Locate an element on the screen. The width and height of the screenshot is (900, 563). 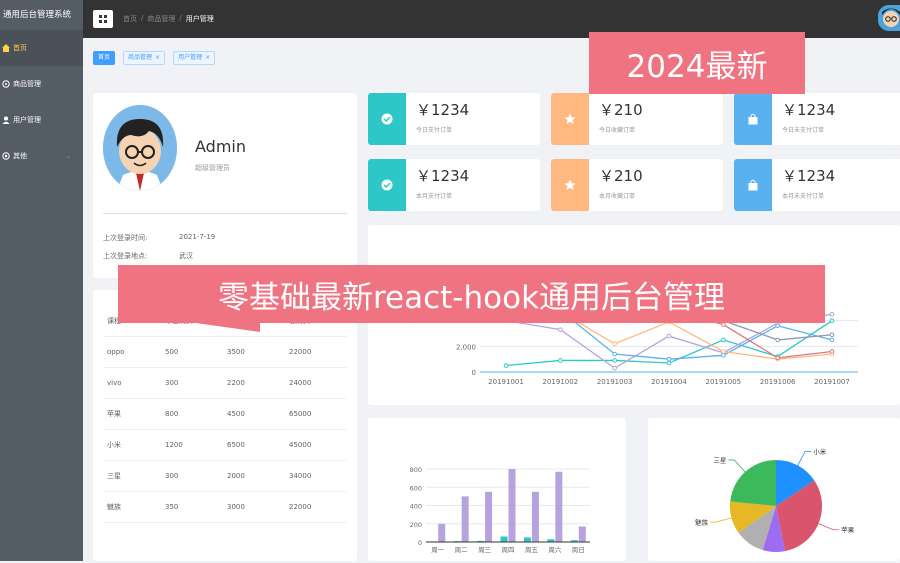
user-role: 超级管理员 is located at coordinates (212, 168).